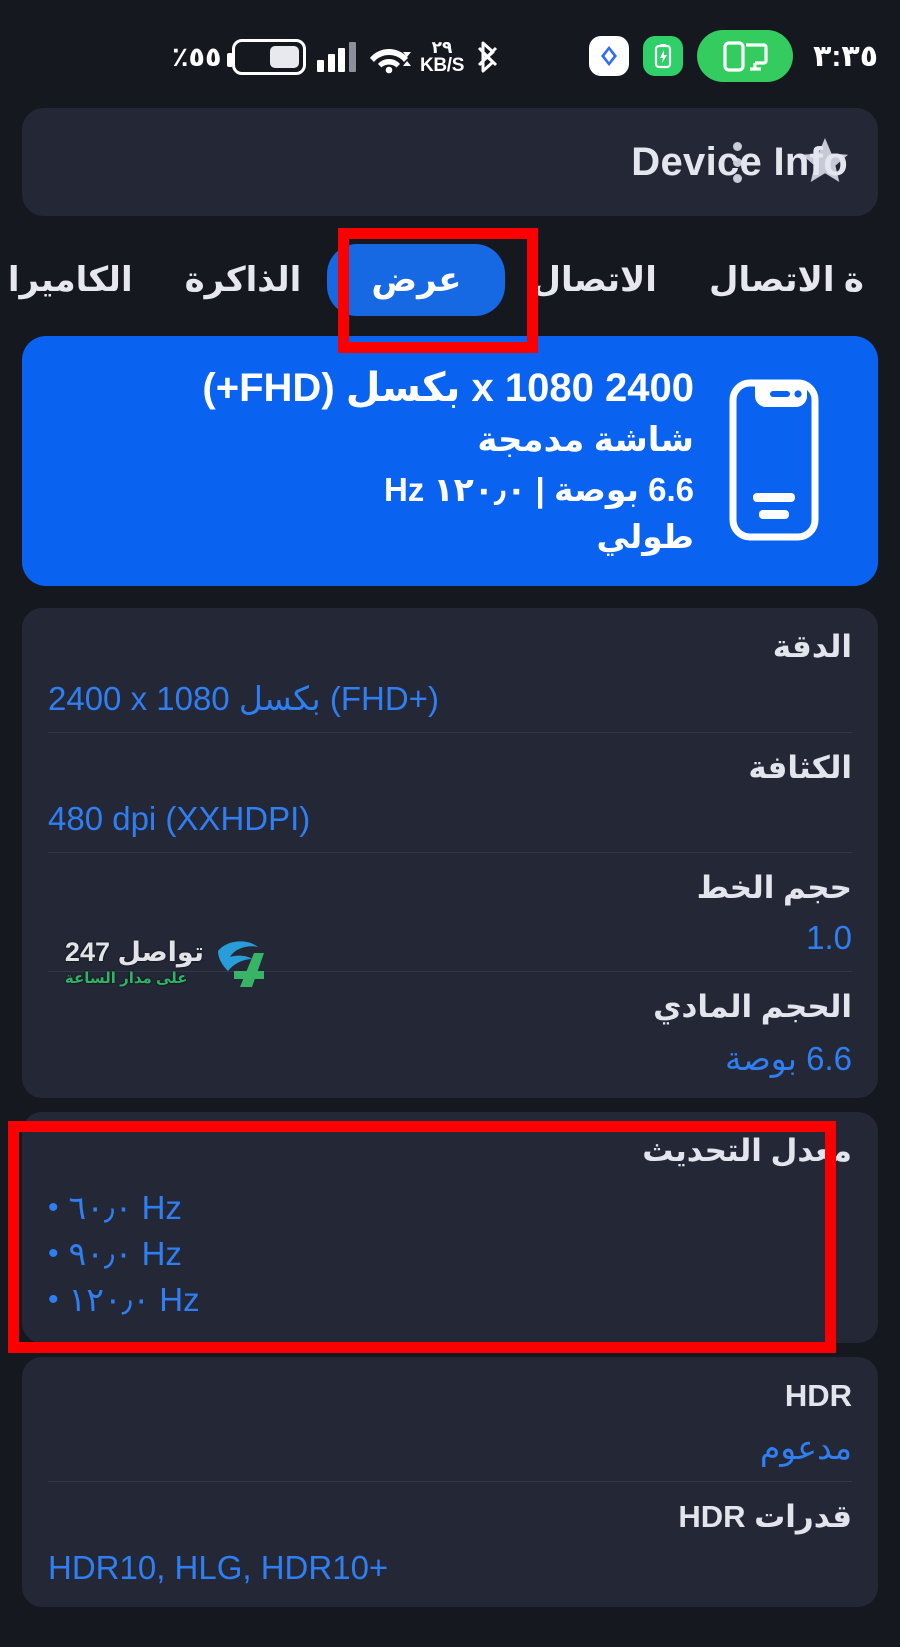  I want to click on tab-memory: الذاكرة, so click(243, 280).